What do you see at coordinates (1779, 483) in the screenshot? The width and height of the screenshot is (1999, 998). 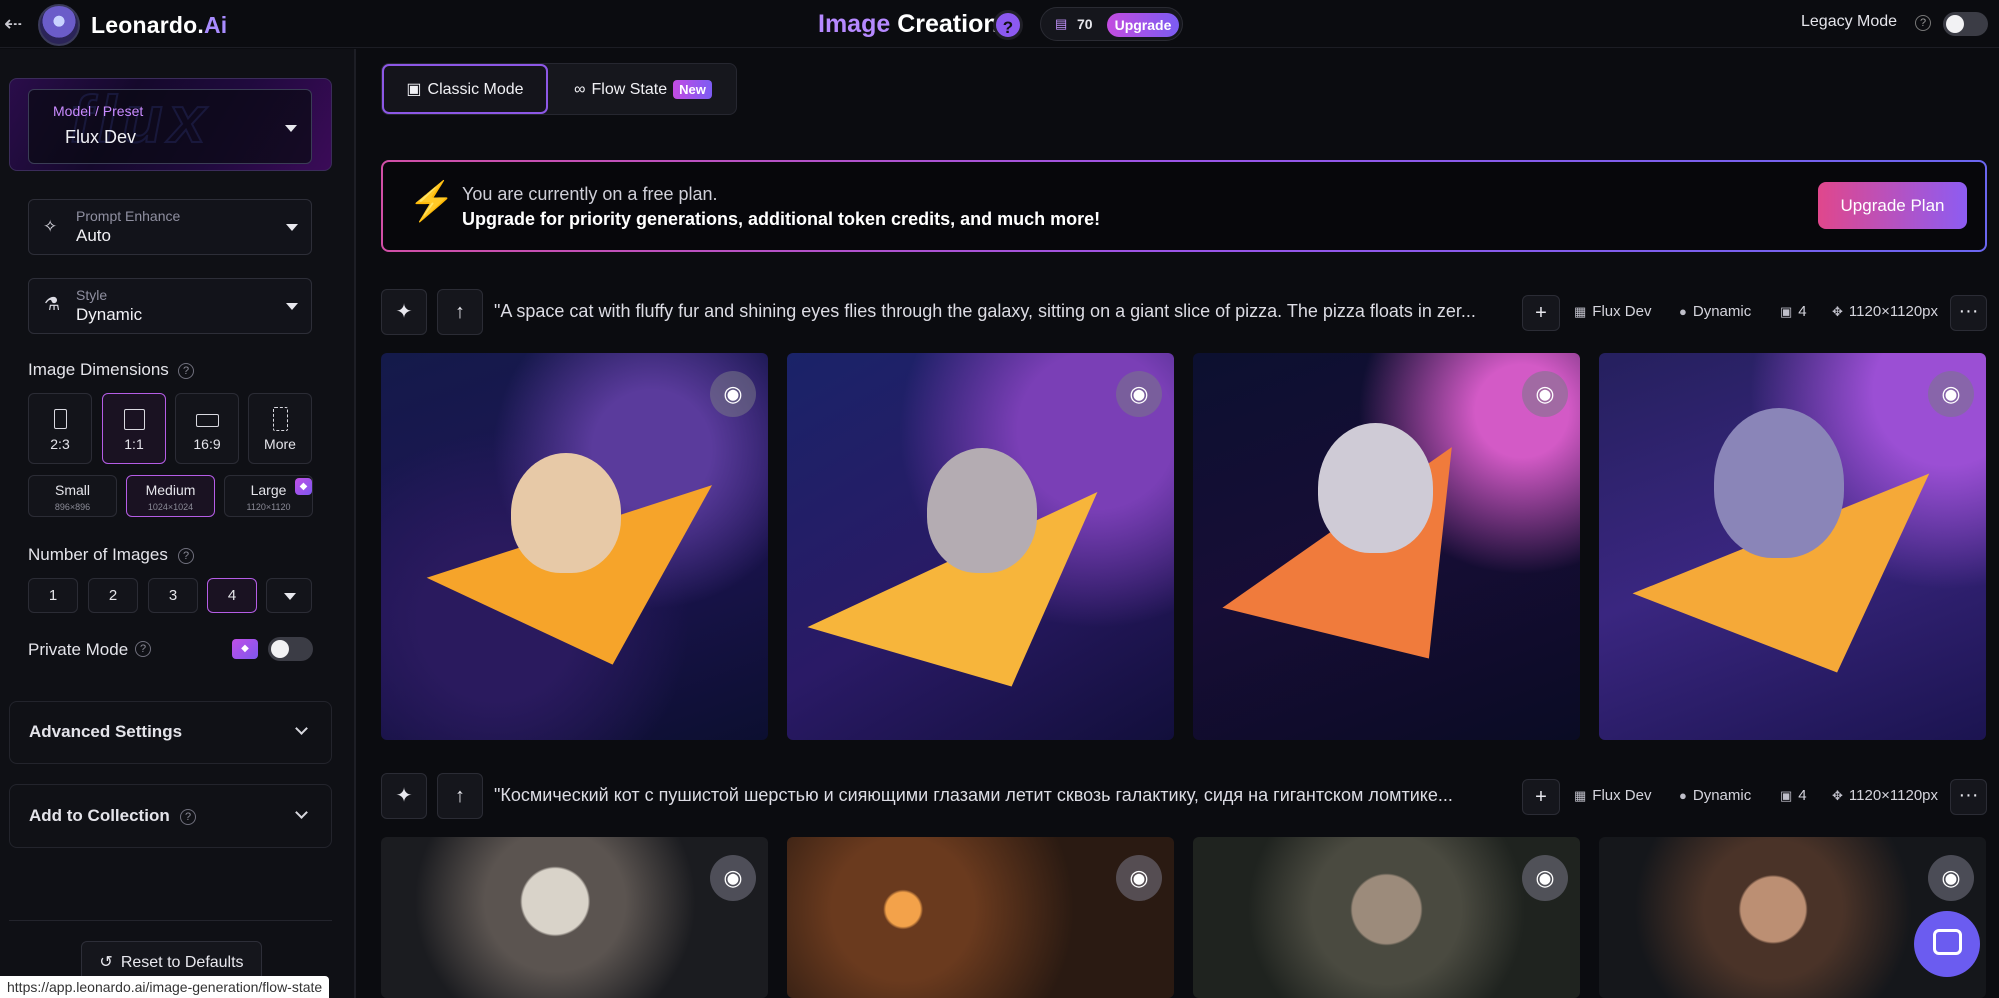 I see `cat` at bounding box center [1779, 483].